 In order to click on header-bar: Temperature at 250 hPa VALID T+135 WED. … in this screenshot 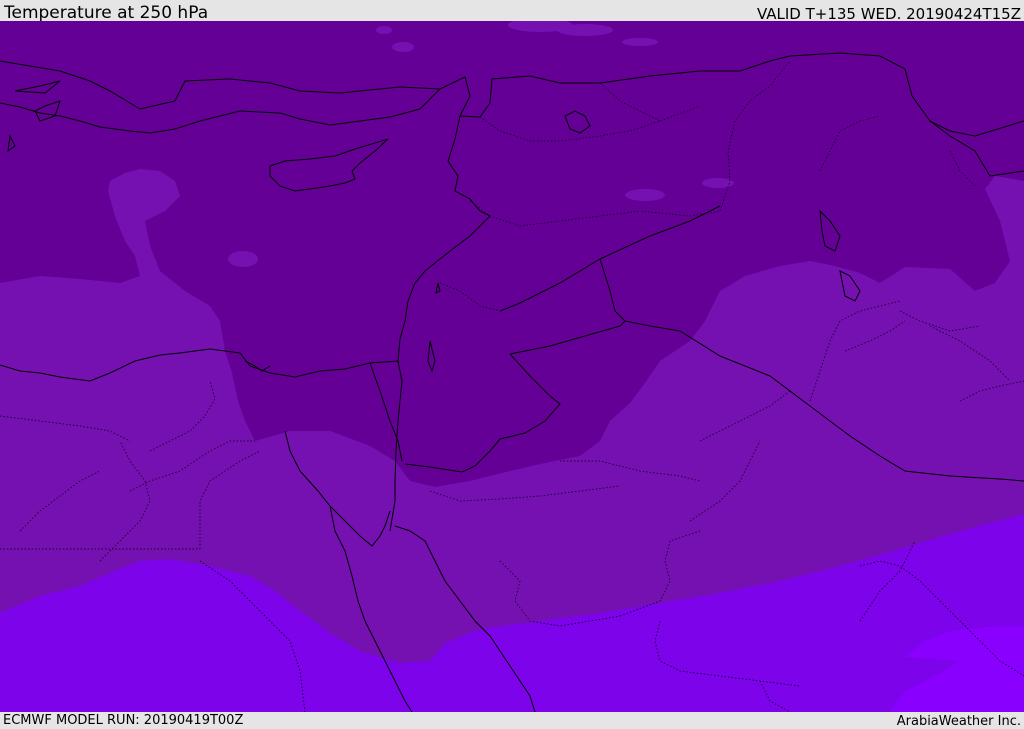, I will do `click(512, 11)`.